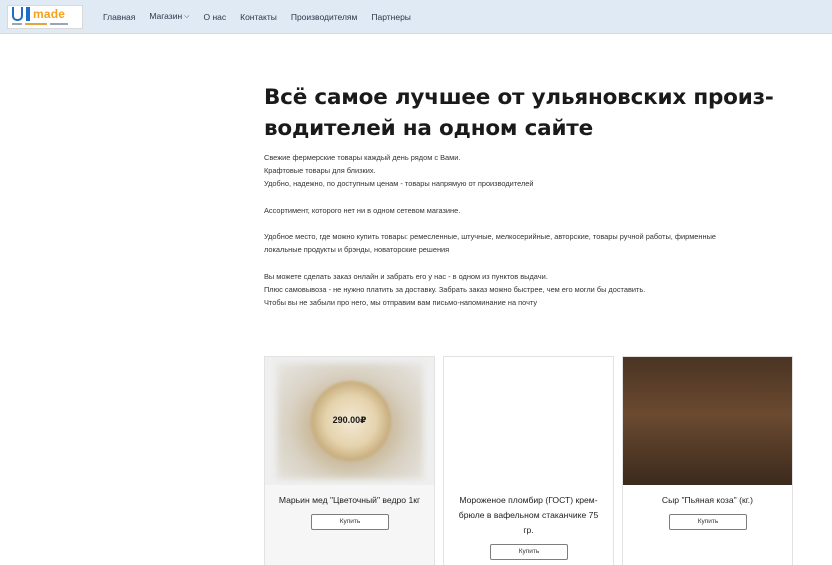 Image resolution: width=832 pixels, height=565 pixels. Describe the element at coordinates (324, 17) in the screenshot. I see `nav-item-producers: Производителям` at that location.